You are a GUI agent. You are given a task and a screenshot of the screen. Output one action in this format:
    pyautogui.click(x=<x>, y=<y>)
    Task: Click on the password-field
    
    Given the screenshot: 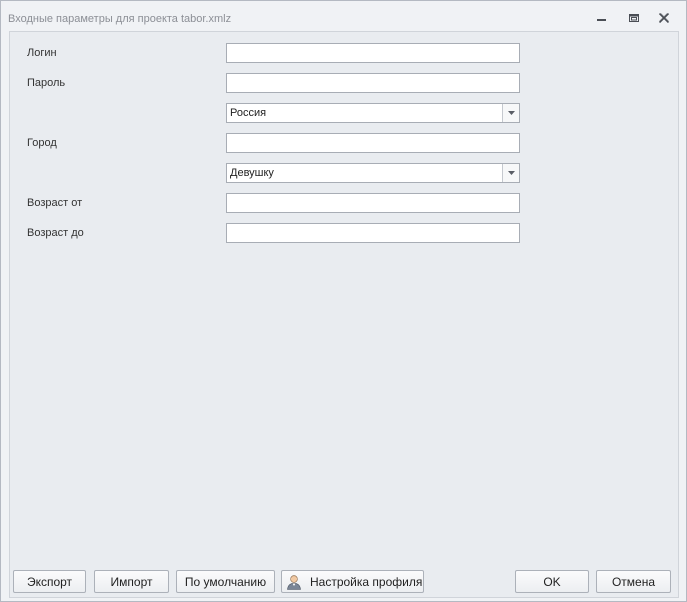 What is the action you would take?
    pyautogui.click(x=373, y=83)
    